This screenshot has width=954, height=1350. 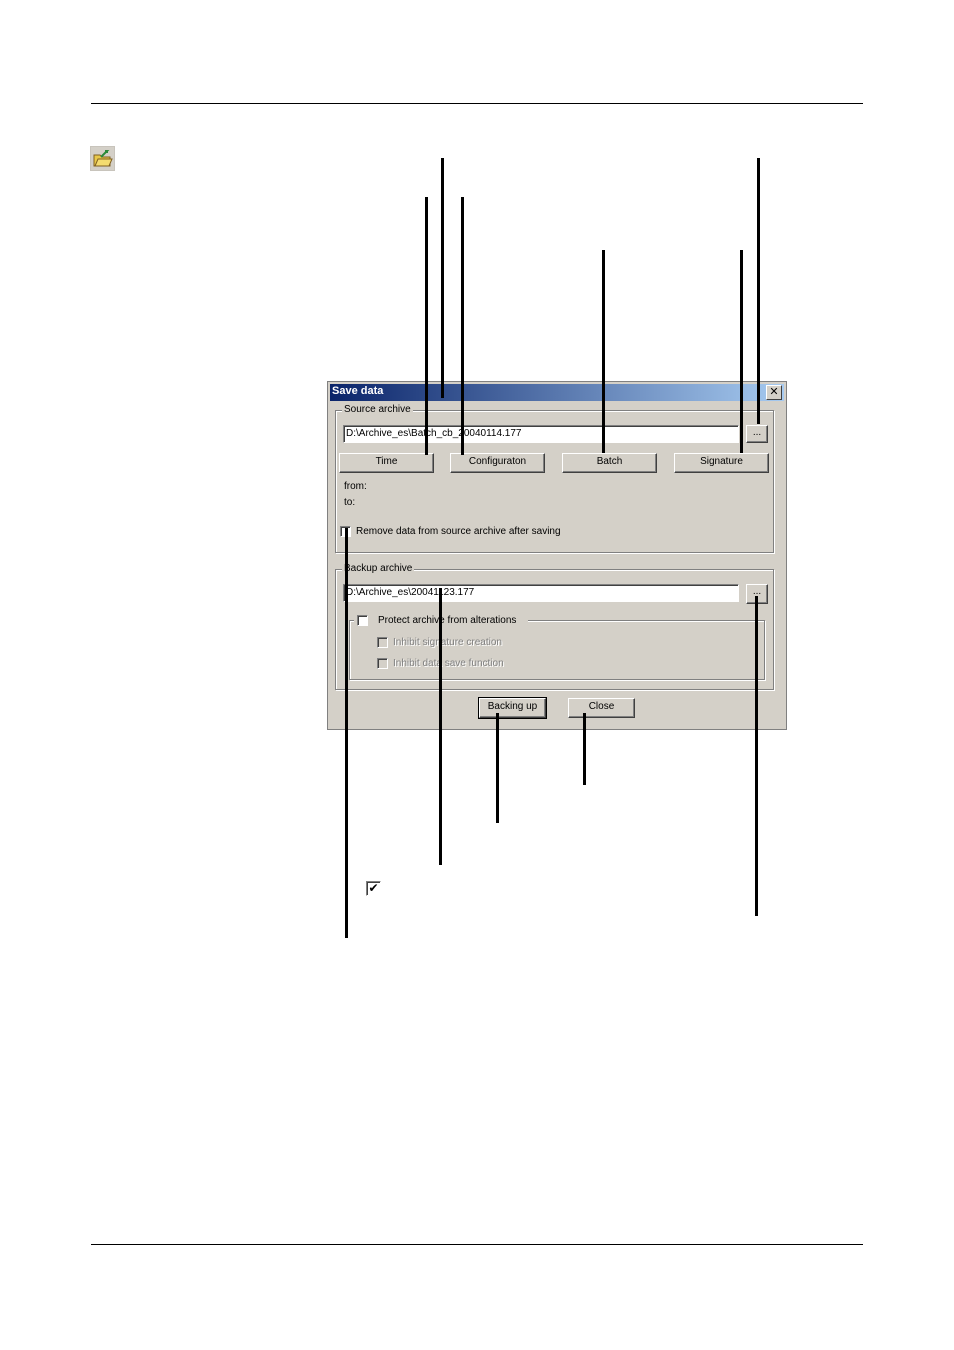 What do you see at coordinates (603, 351) in the screenshot?
I see `callout-line-batch` at bounding box center [603, 351].